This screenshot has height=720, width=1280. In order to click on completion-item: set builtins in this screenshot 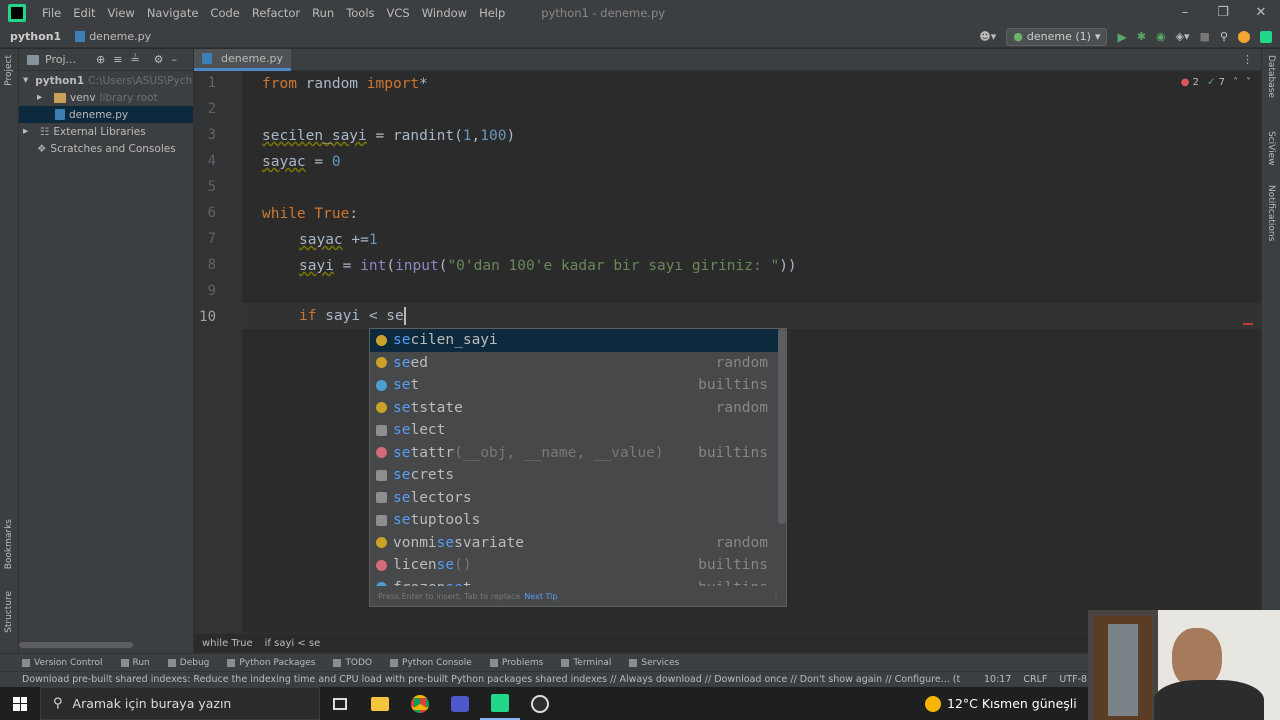, I will do `click(574, 385)`.